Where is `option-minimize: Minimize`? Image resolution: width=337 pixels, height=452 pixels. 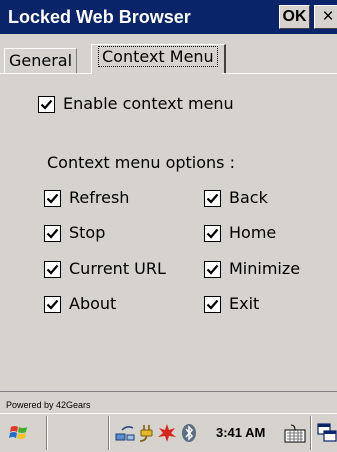
option-minimize: Minimize is located at coordinates (252, 269).